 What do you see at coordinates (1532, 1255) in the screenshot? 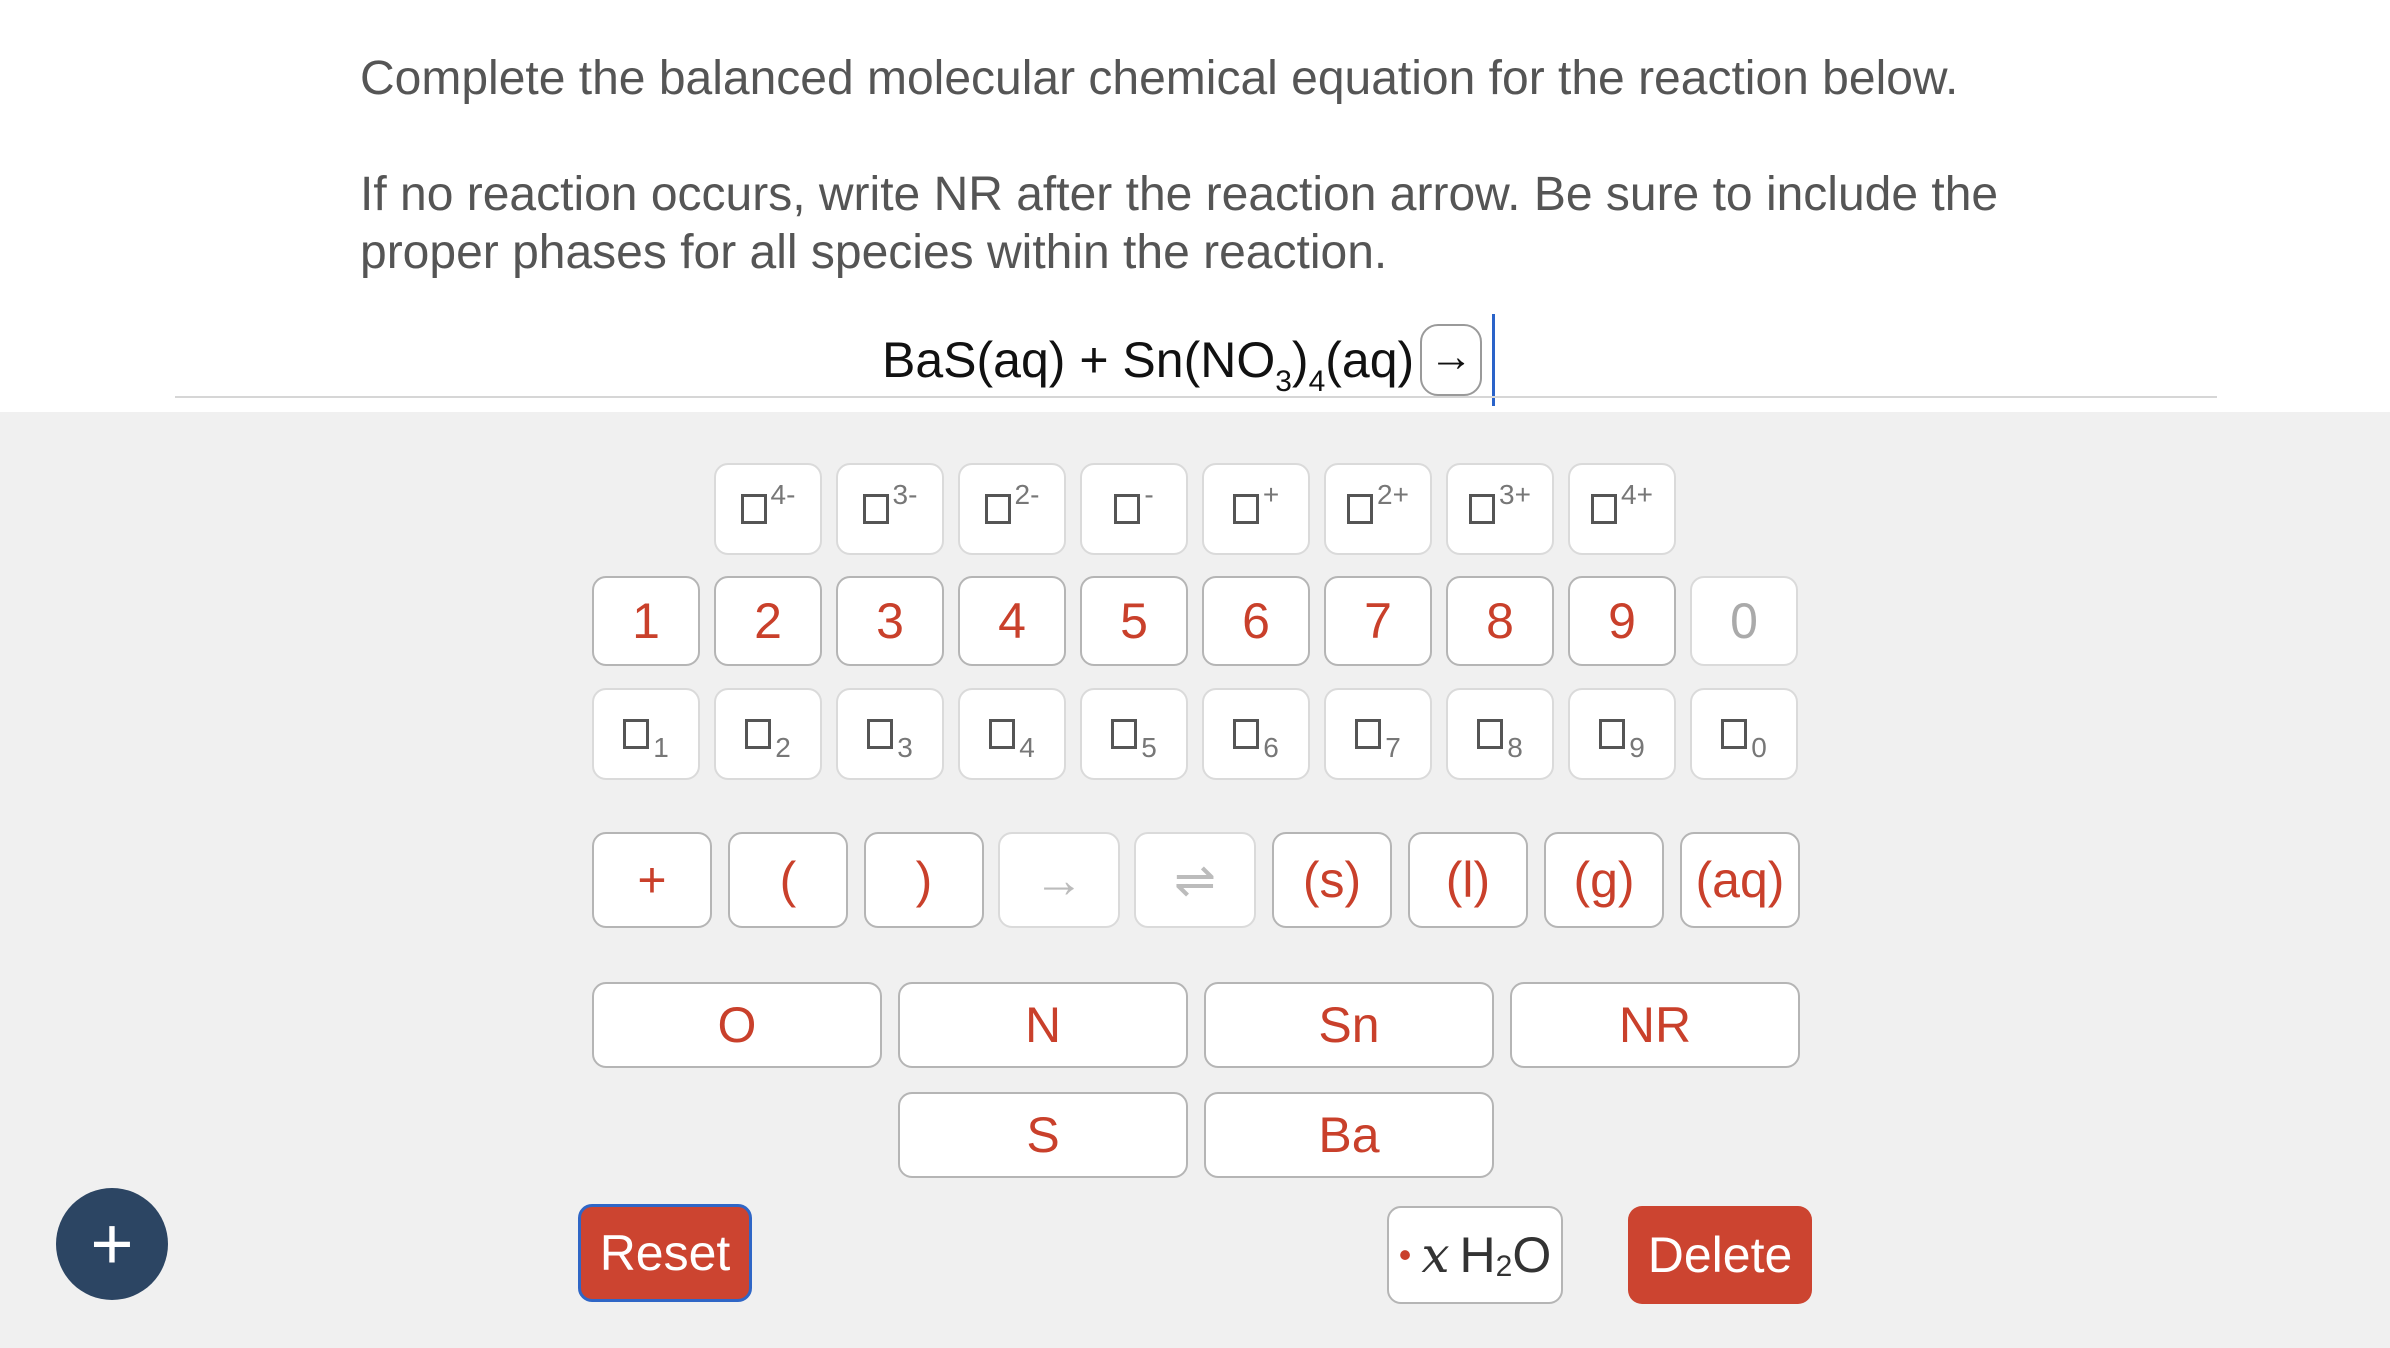
I see `hydrate-o: O` at bounding box center [1532, 1255].